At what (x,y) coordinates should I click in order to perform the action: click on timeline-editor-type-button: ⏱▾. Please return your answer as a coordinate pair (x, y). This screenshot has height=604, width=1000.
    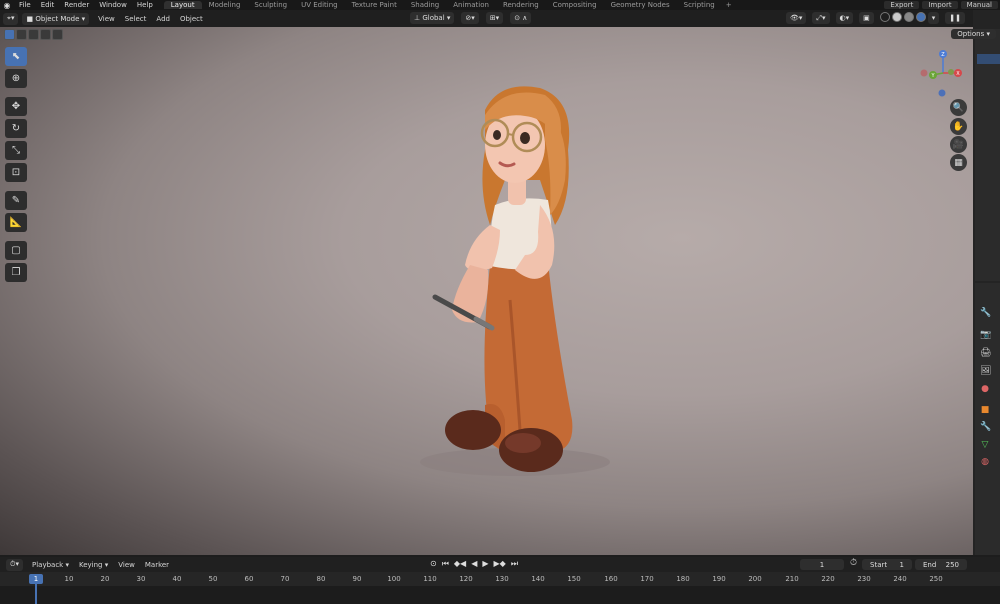
    Looking at the image, I should click on (14, 564).